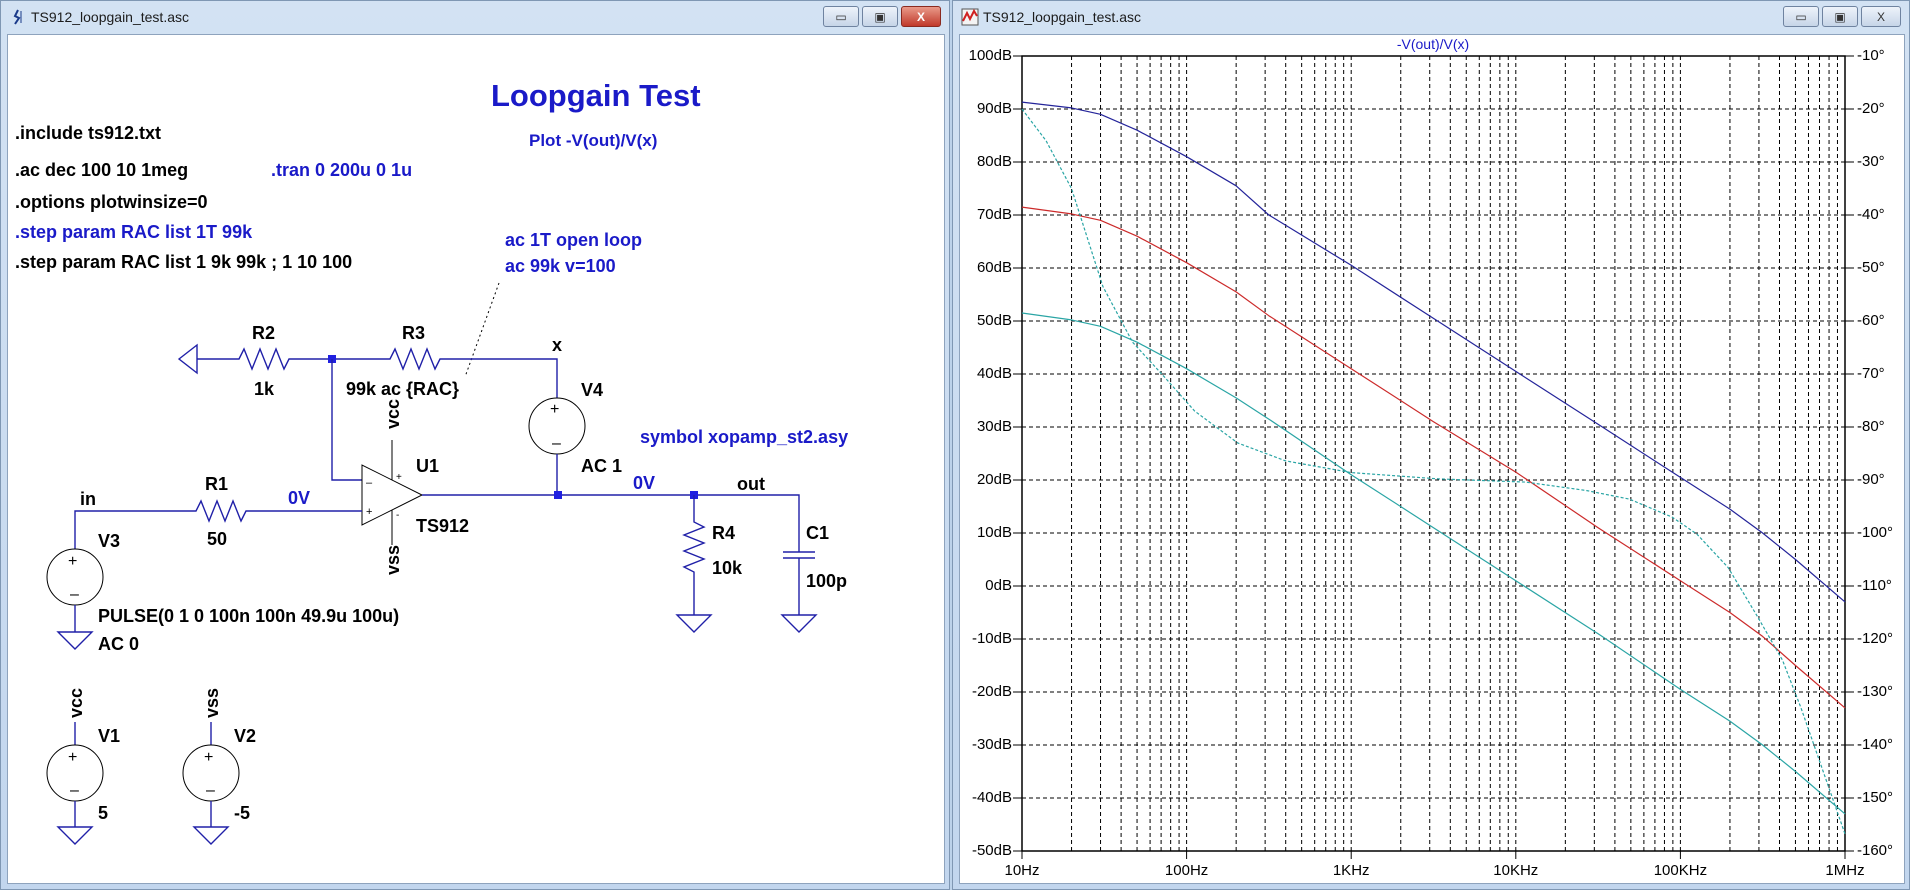 The width and height of the screenshot is (1910, 890). Describe the element at coordinates (1845, 870) in the screenshot. I see `x-tick-label: 1MHz` at that location.